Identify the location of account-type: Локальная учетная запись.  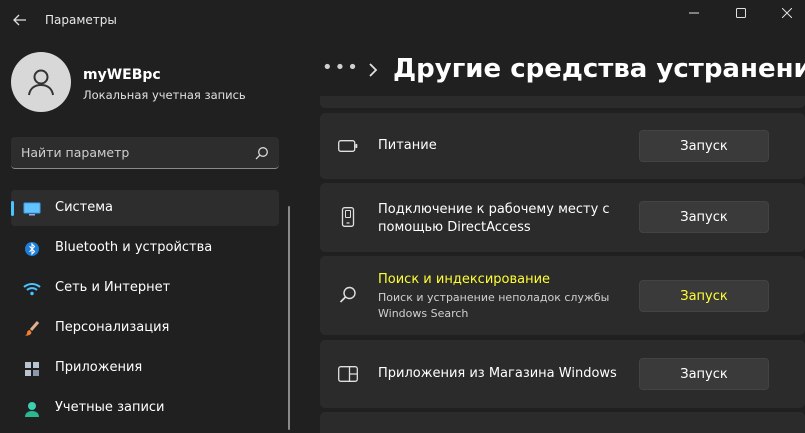
(164, 95).